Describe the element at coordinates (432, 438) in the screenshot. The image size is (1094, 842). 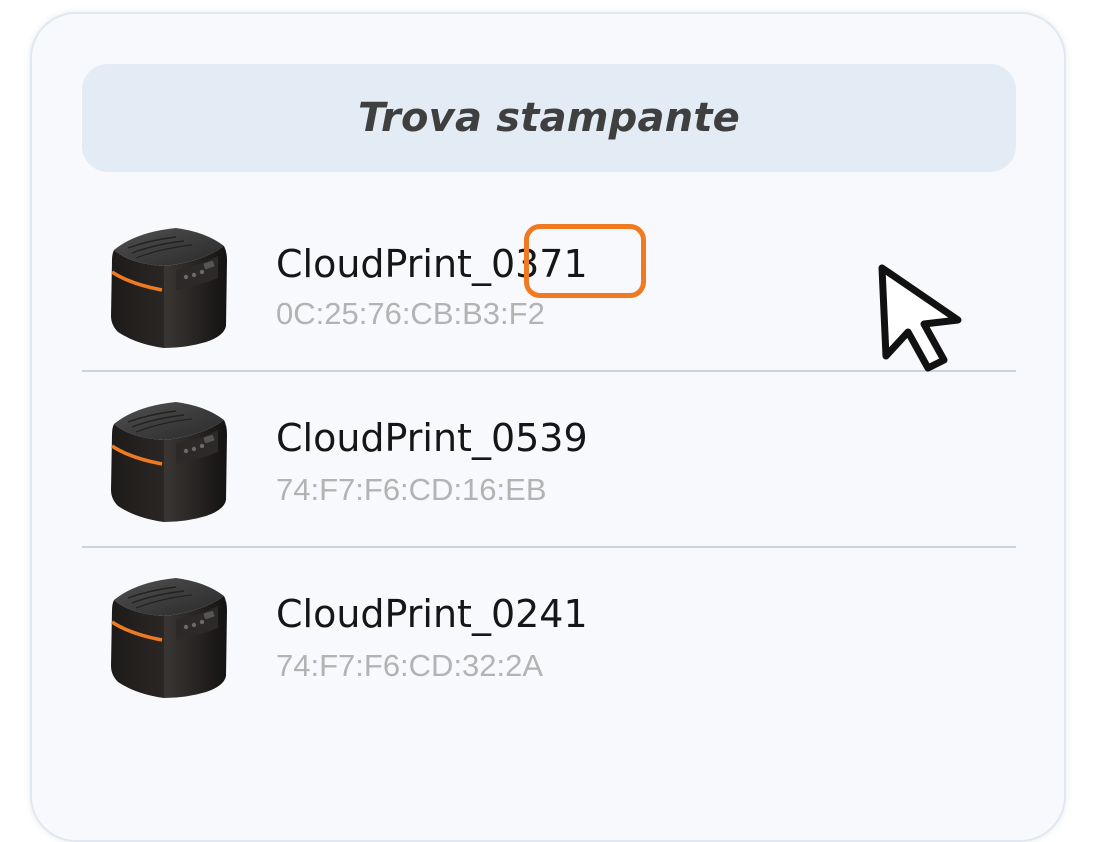
I see `printer-name: CloudPrint_0539` at that location.